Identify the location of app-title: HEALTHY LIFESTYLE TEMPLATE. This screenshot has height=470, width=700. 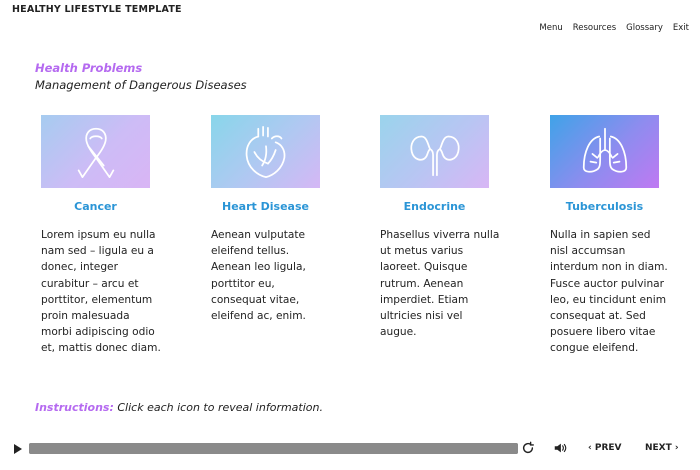
(97, 9).